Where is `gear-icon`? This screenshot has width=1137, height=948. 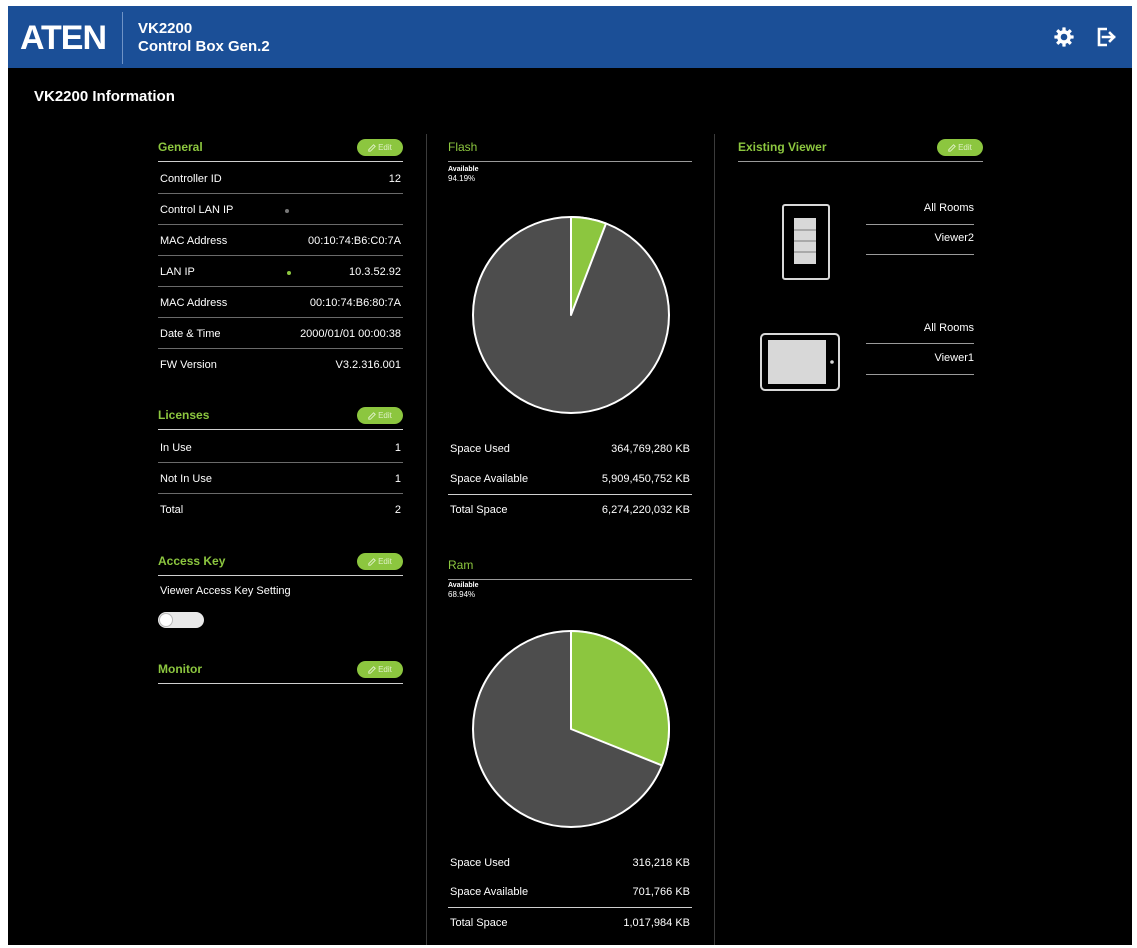
gear-icon is located at coordinates (1064, 37).